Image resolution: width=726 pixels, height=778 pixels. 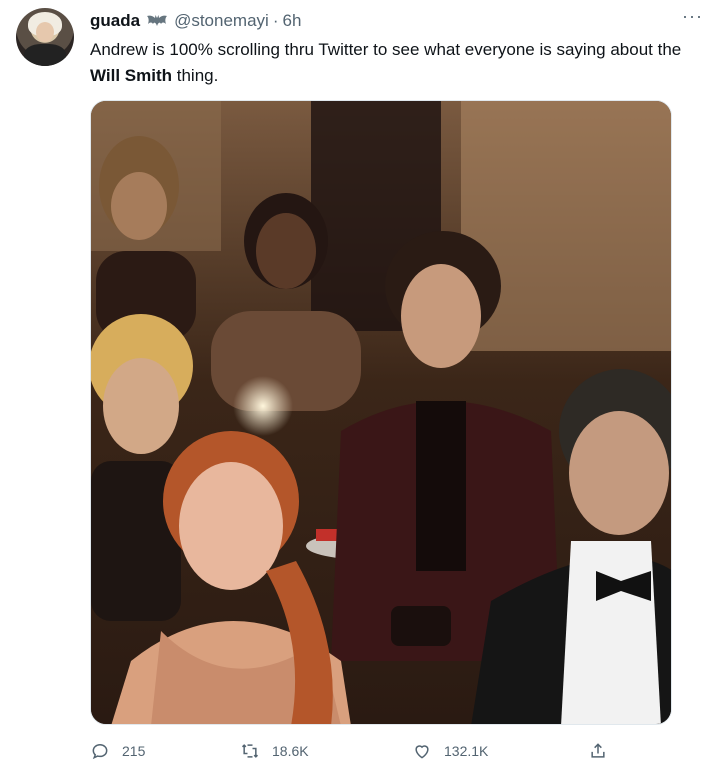 I want to click on reply-button: 215, so click(x=117, y=751).